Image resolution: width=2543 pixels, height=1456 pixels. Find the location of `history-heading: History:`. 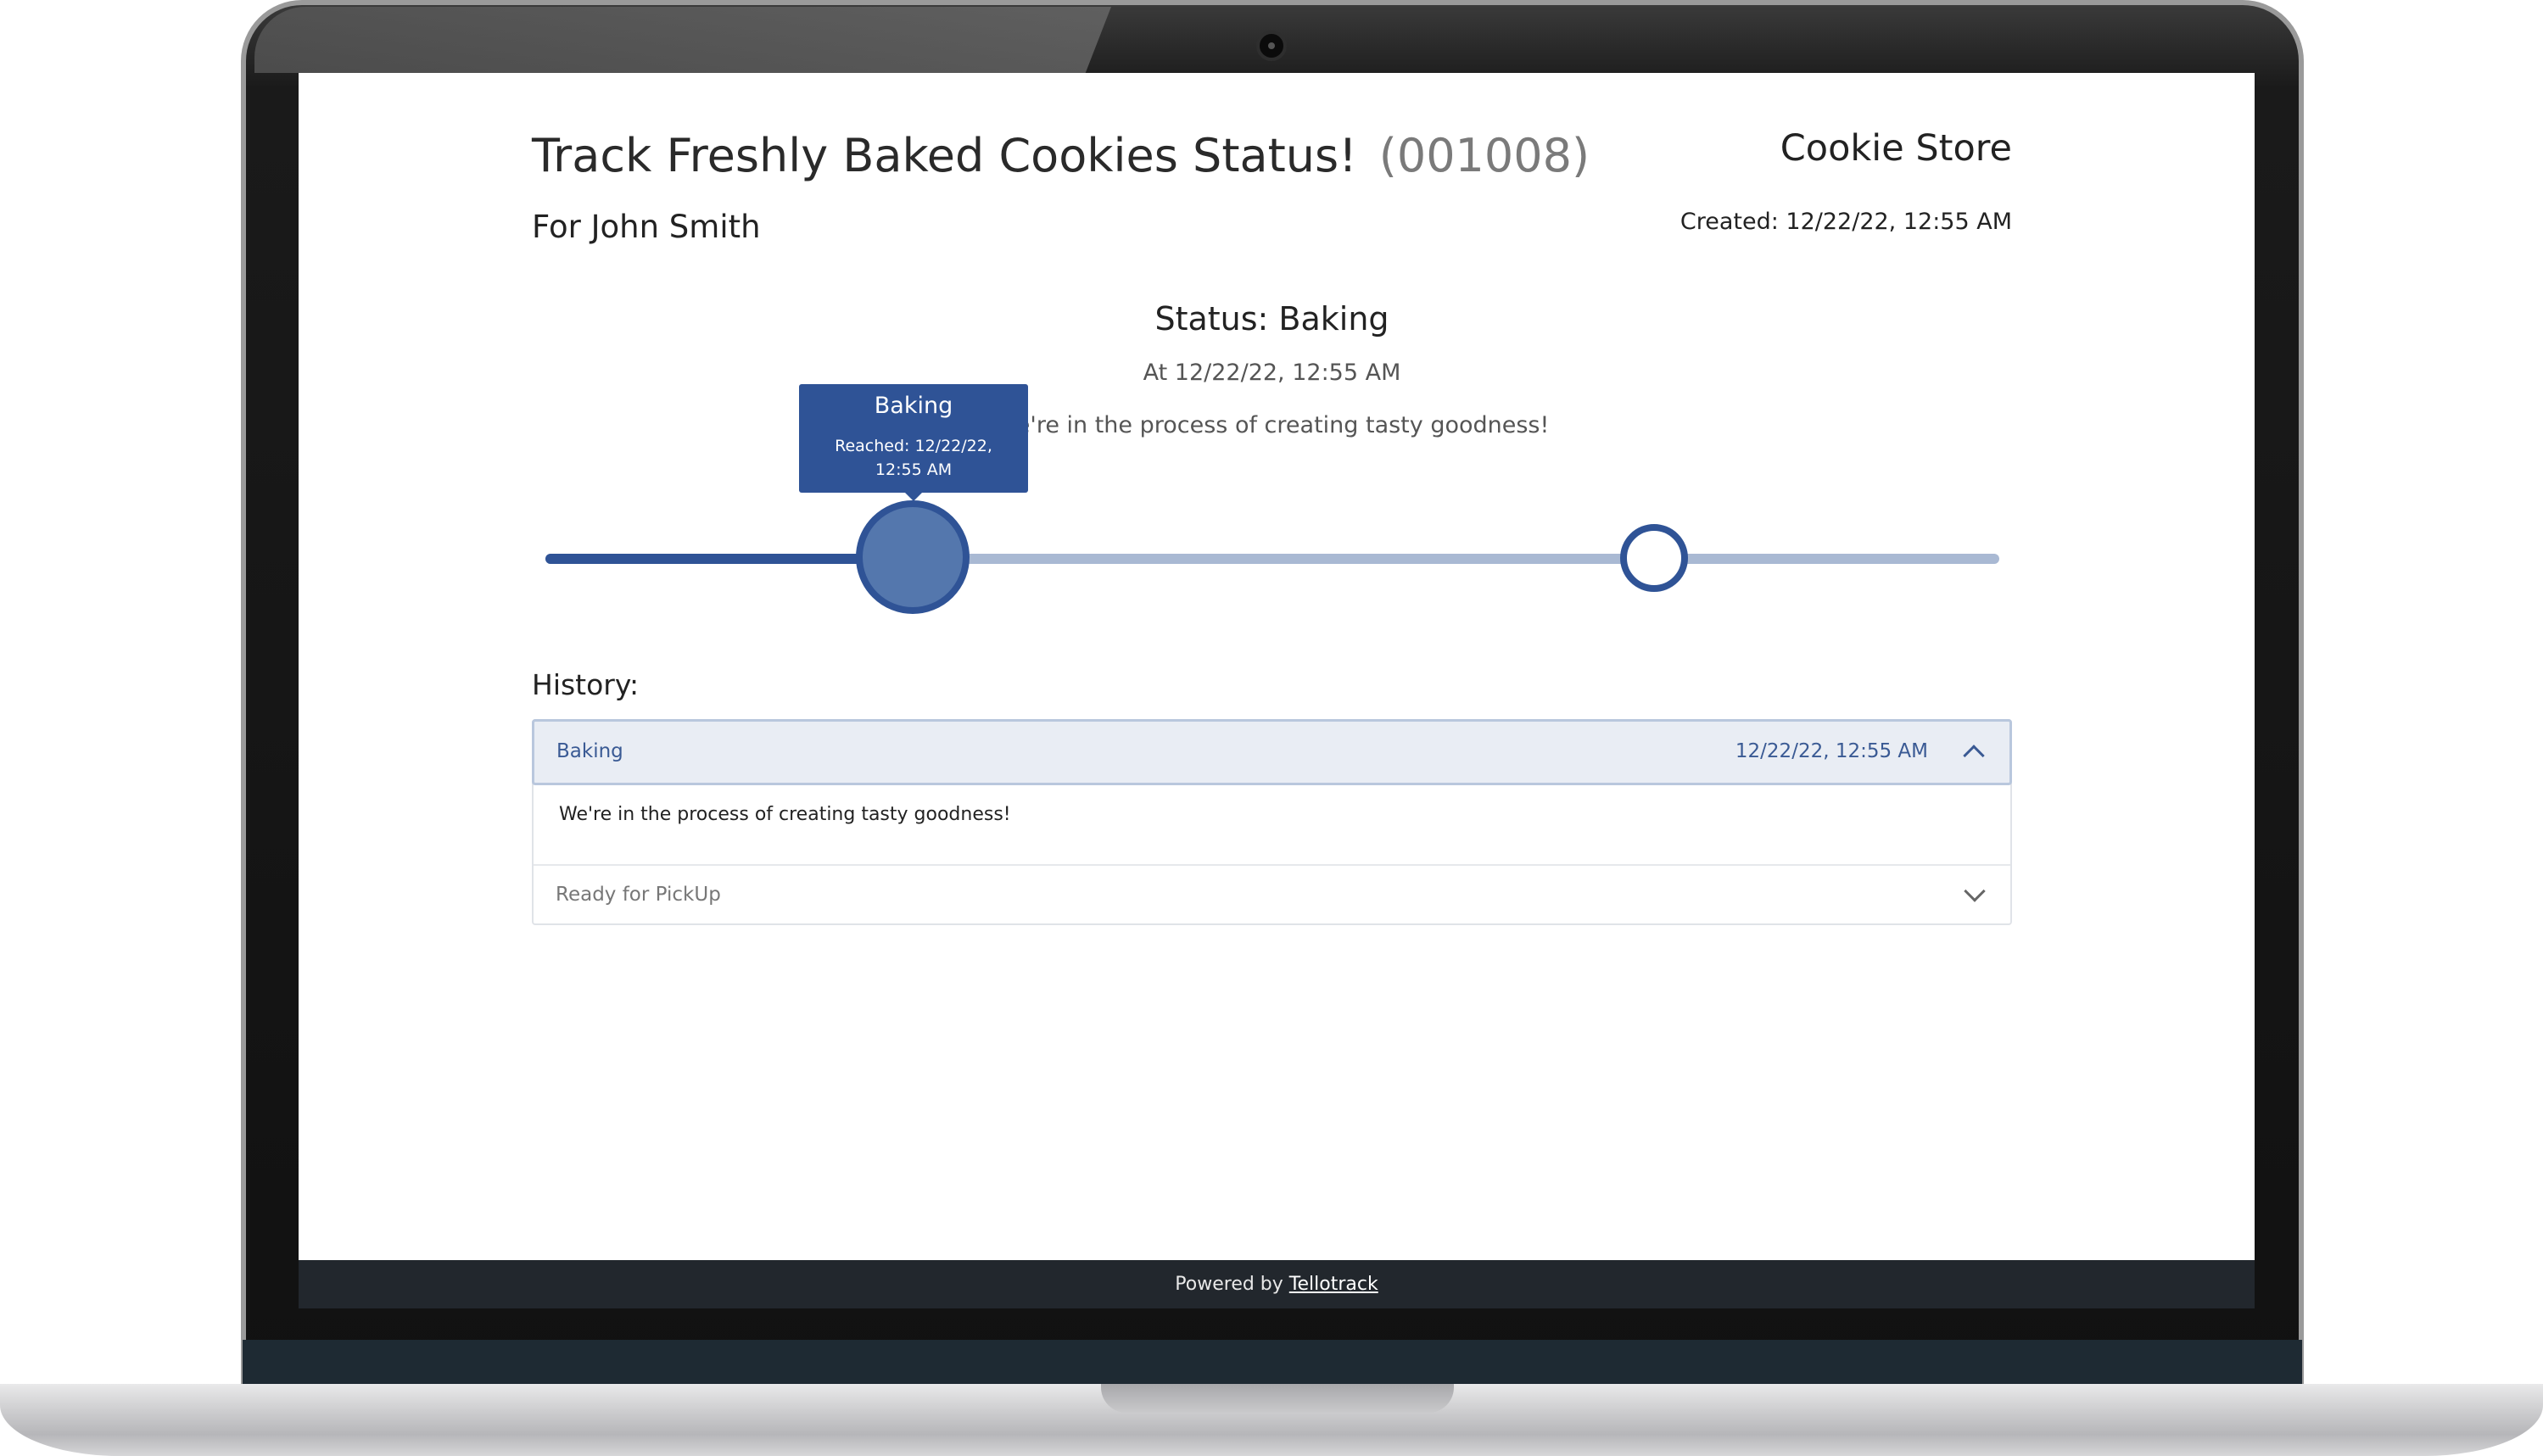

history-heading: History: is located at coordinates (586, 684).